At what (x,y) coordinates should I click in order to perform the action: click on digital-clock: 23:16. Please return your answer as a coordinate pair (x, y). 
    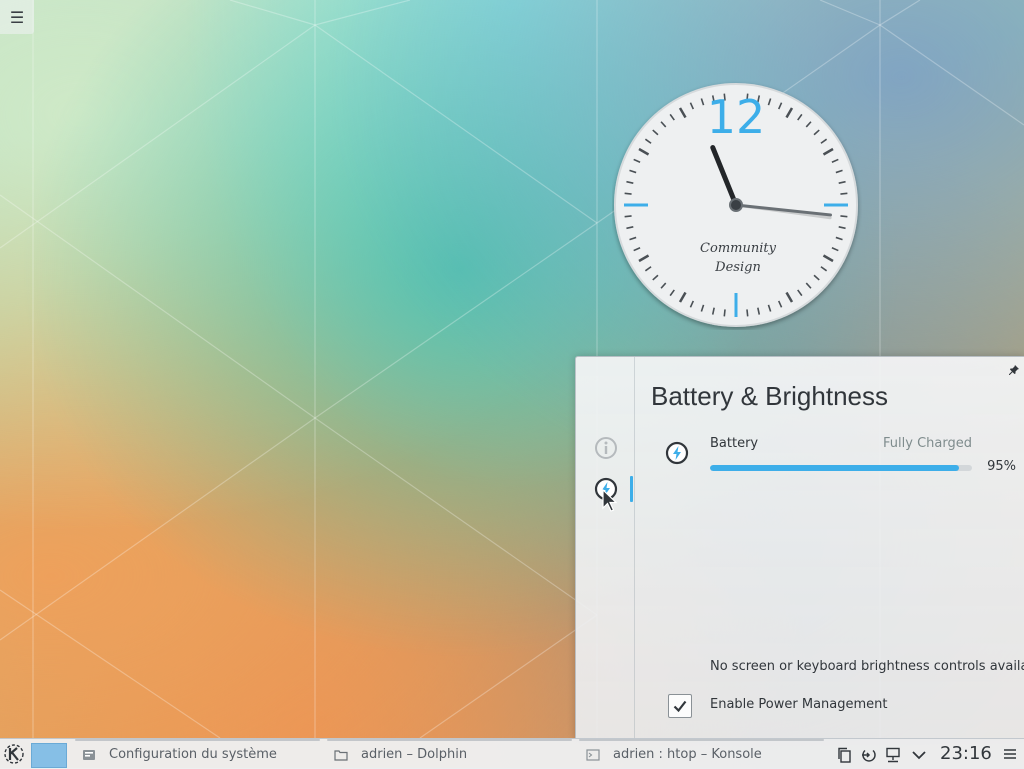
    Looking at the image, I should click on (966, 753).